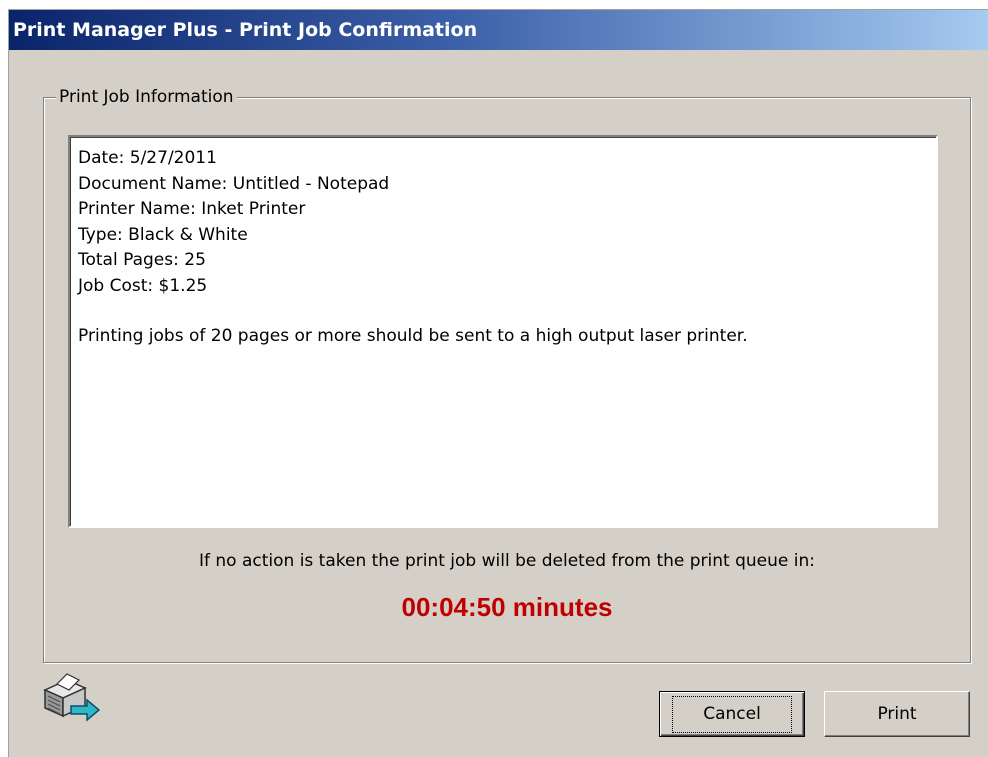  Describe the element at coordinates (147, 158) in the screenshot. I see `info-date: Date: 5/27/2011` at that location.